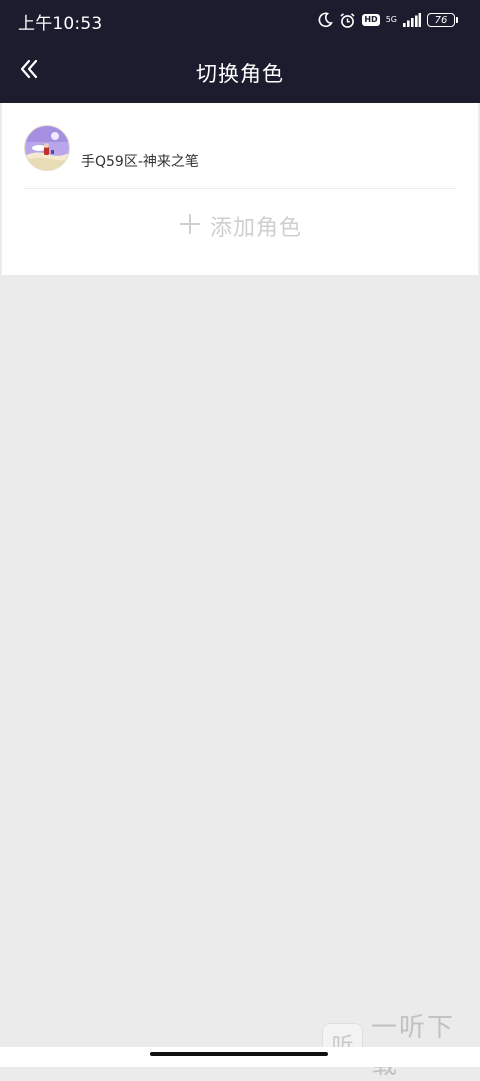 The height and width of the screenshot is (1081, 480). Describe the element at coordinates (239, 1054) in the screenshot. I see `home-indicator` at that location.